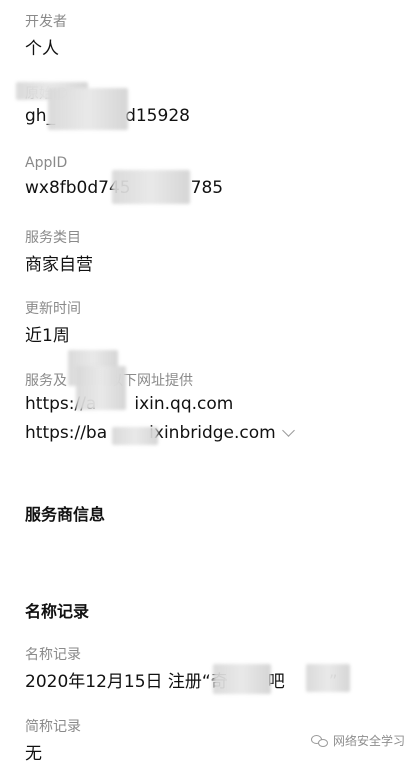 The width and height of the screenshot is (413, 764). What do you see at coordinates (46, 22) in the screenshot?
I see `developer-label: 开发者` at bounding box center [46, 22].